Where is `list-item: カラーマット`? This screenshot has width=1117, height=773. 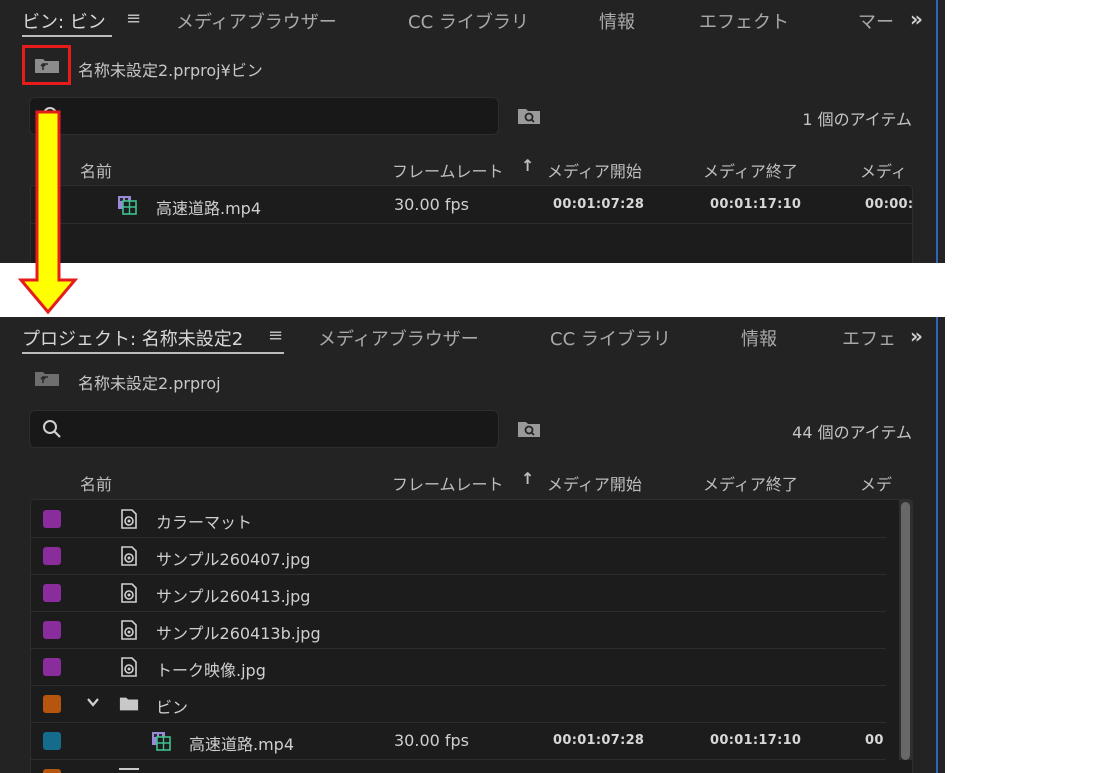 list-item: カラーマット is located at coordinates (458, 519).